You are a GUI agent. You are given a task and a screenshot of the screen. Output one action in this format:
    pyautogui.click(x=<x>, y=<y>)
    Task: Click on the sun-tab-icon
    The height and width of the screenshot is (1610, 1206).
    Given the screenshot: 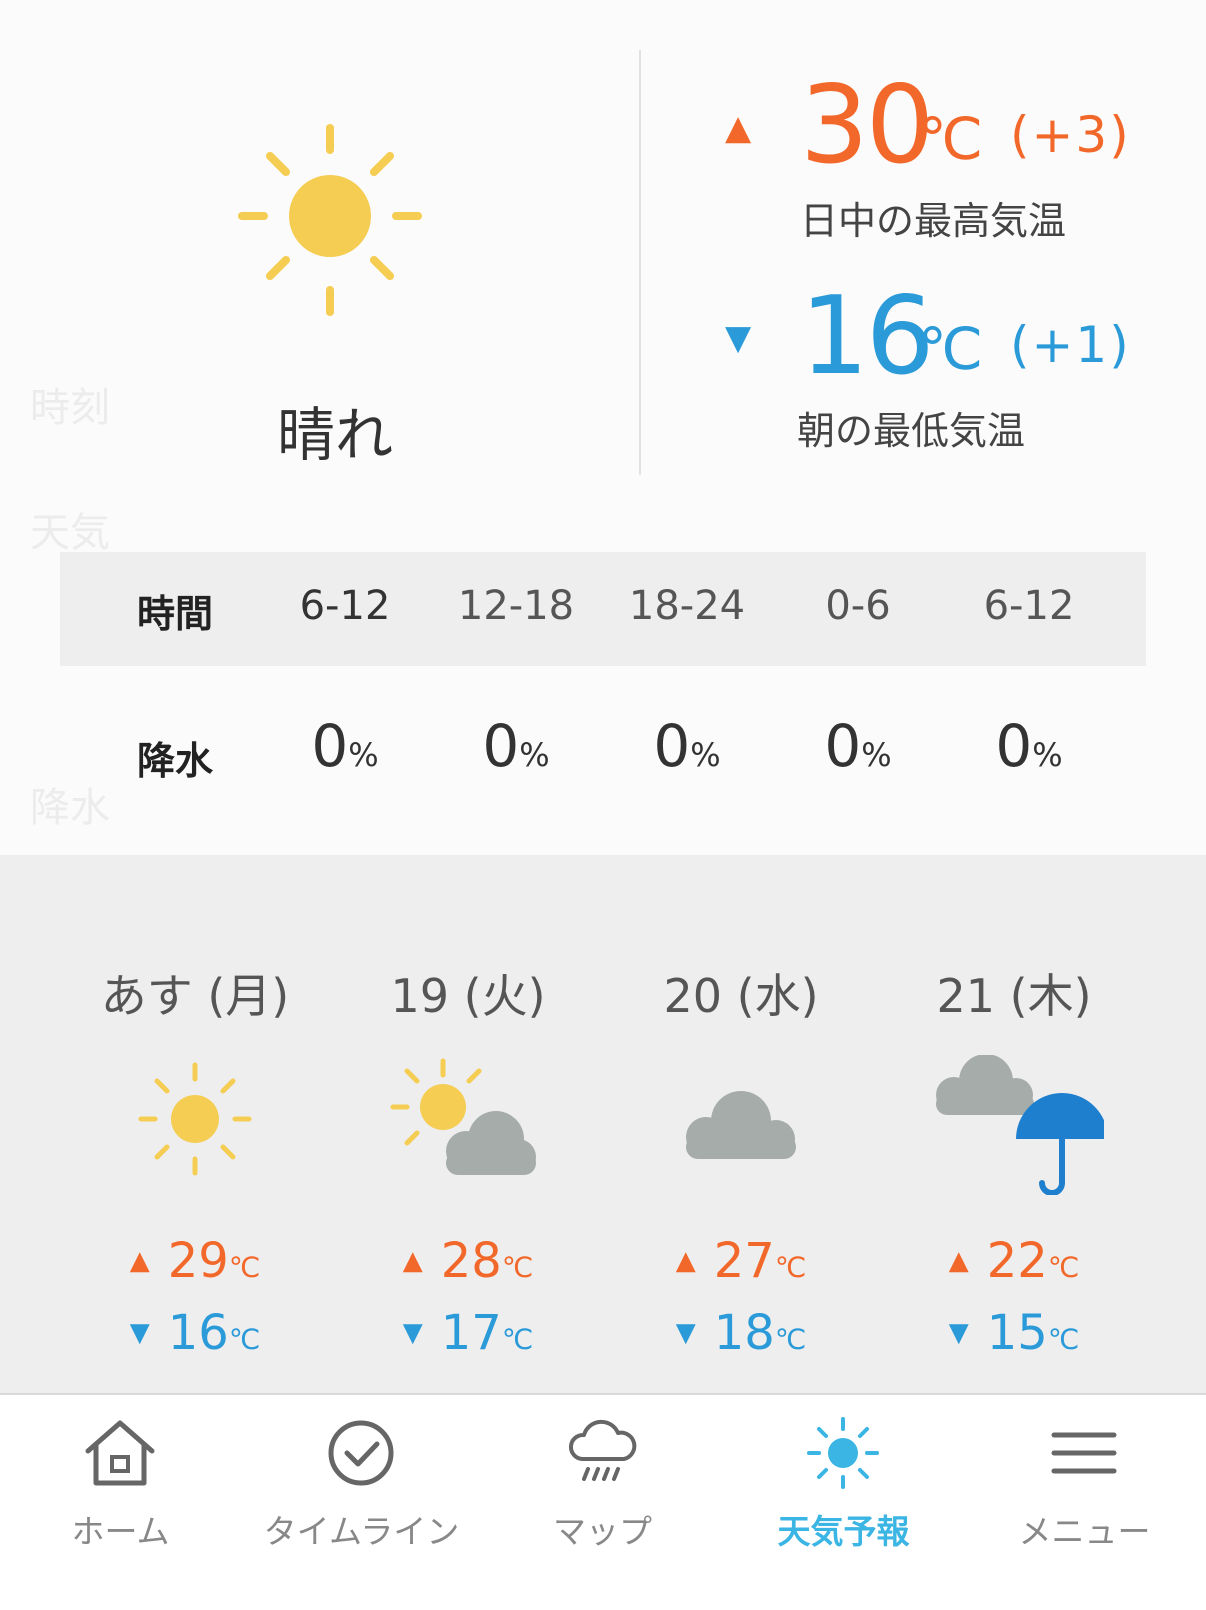 What is the action you would take?
    pyautogui.click(x=843, y=1453)
    